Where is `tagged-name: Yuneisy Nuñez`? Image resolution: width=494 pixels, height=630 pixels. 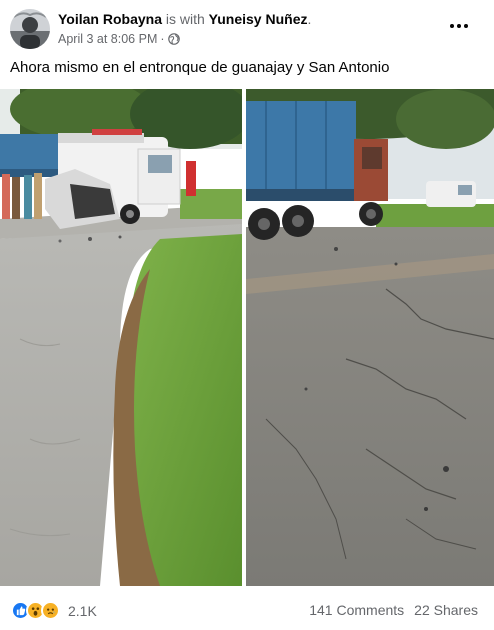 tagged-name: Yuneisy Nuñez is located at coordinates (258, 19).